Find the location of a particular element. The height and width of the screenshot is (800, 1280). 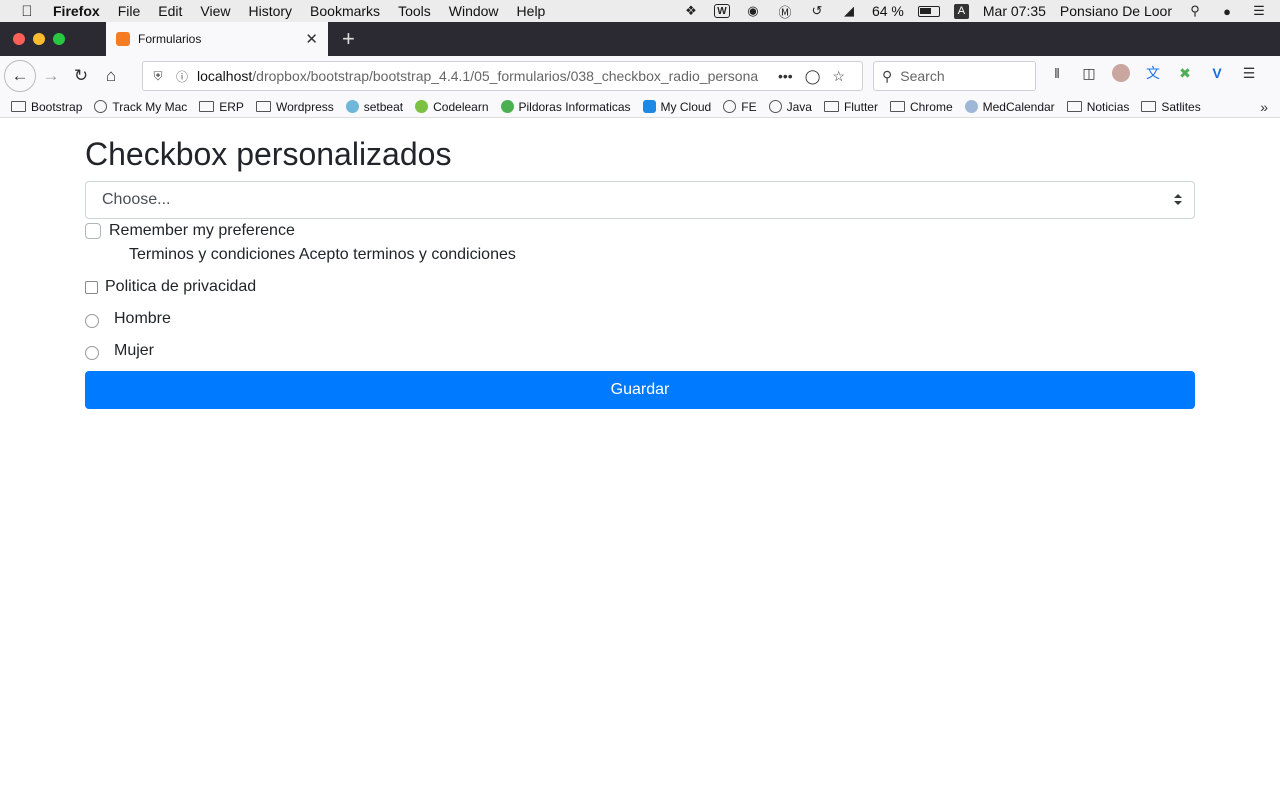

bookmark-label: FE is located at coordinates (749, 106).